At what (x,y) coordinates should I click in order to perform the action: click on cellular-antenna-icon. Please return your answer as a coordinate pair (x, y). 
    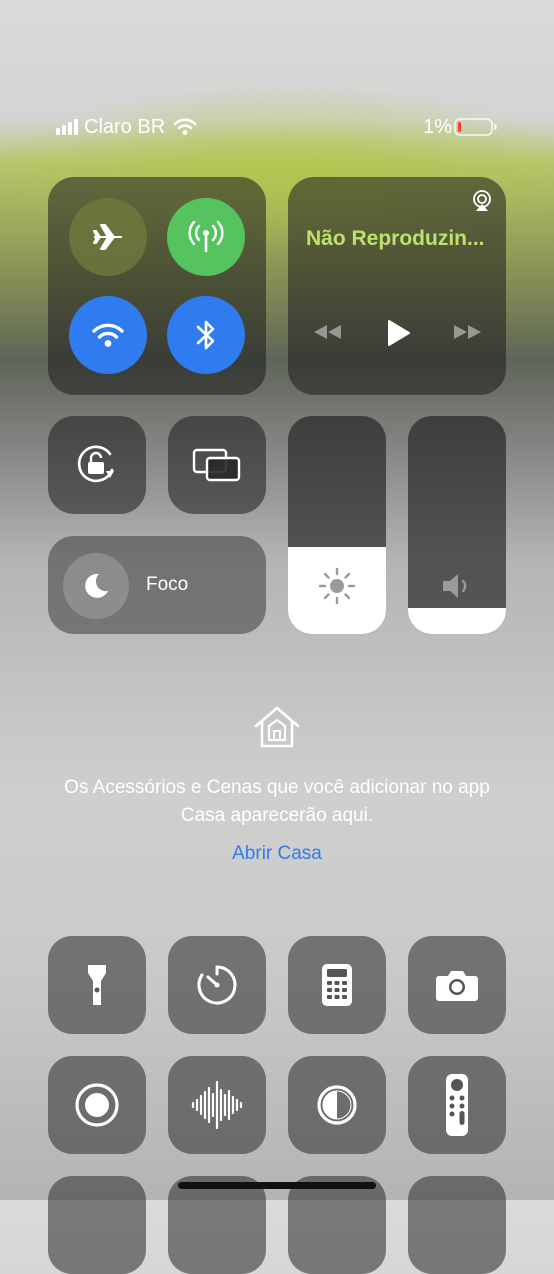
    Looking at the image, I should click on (206, 236).